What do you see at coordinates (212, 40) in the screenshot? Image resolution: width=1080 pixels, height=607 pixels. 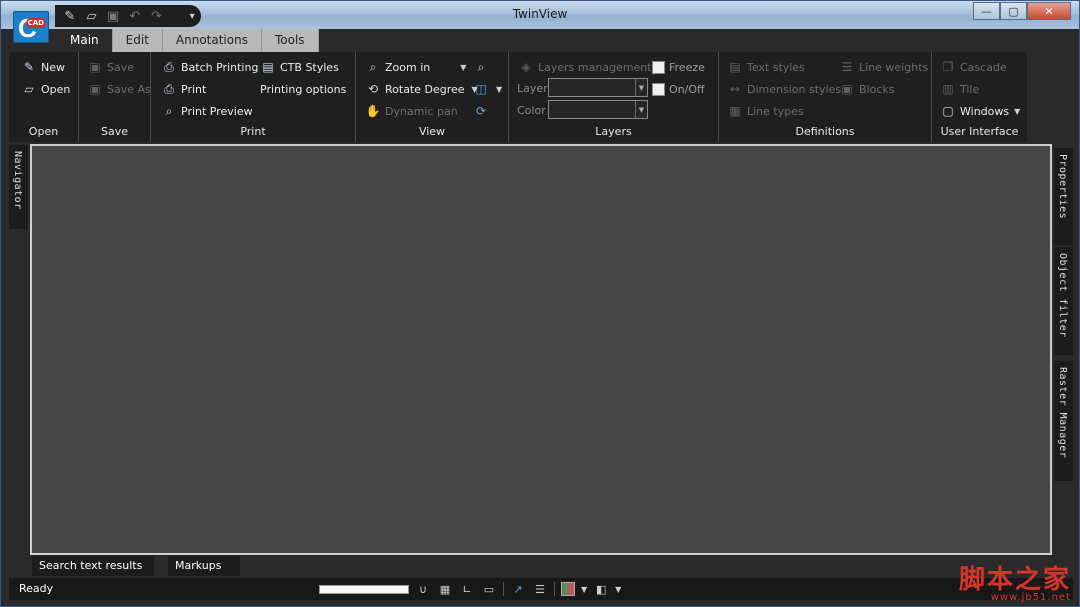 I see `tab-annotations: Annotations` at bounding box center [212, 40].